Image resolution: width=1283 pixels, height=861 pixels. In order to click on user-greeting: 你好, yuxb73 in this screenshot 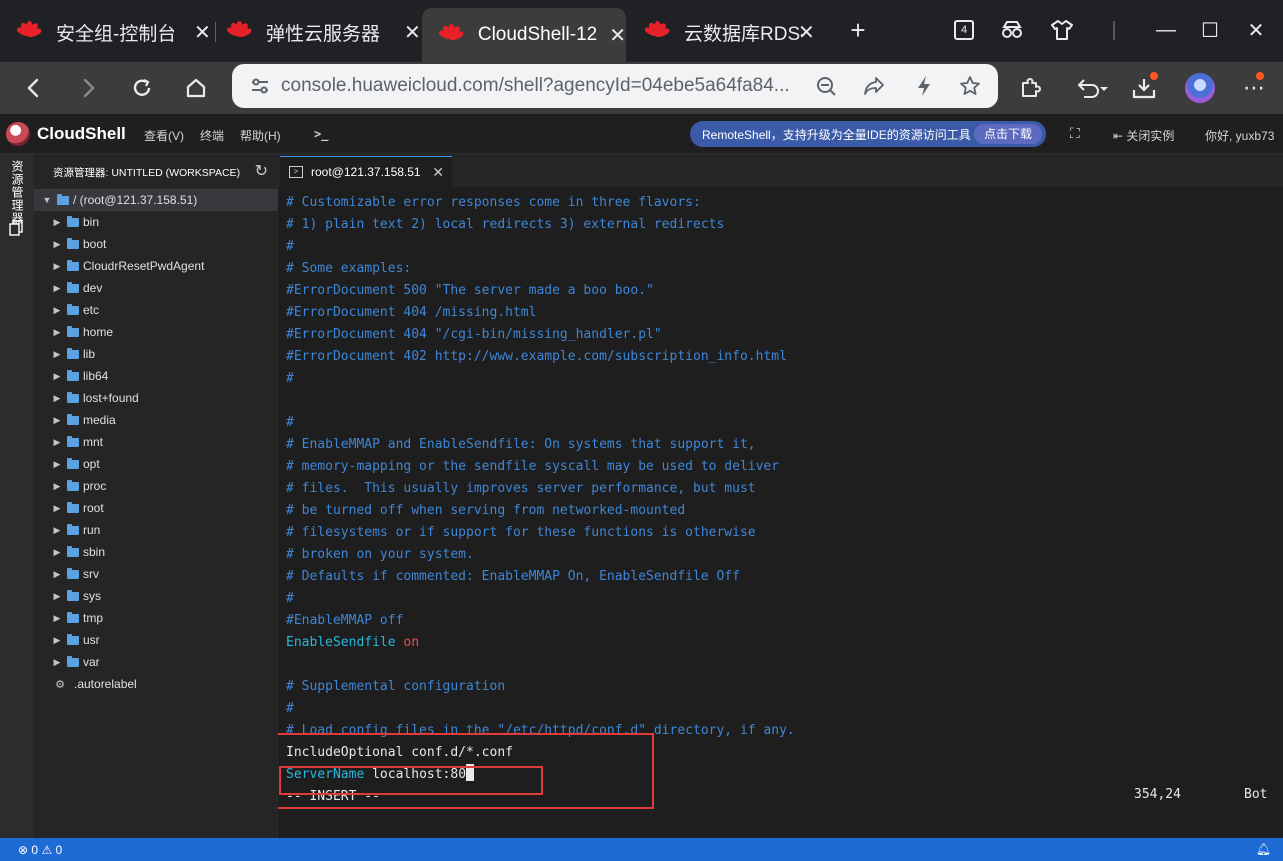, I will do `click(1239, 135)`.